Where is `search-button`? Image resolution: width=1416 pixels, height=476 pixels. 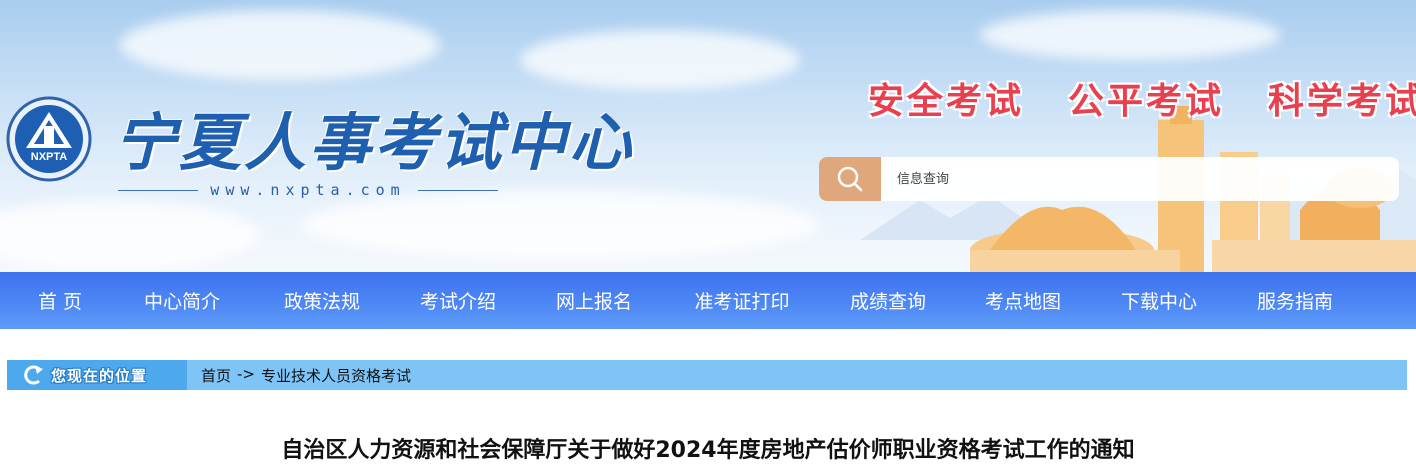
search-button is located at coordinates (850, 179).